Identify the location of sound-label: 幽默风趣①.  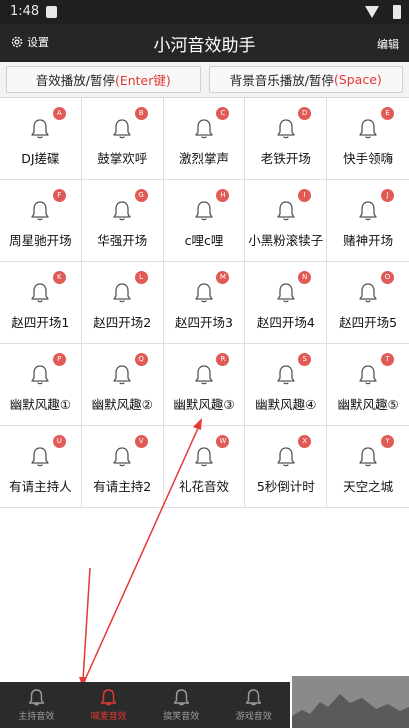
(40, 404).